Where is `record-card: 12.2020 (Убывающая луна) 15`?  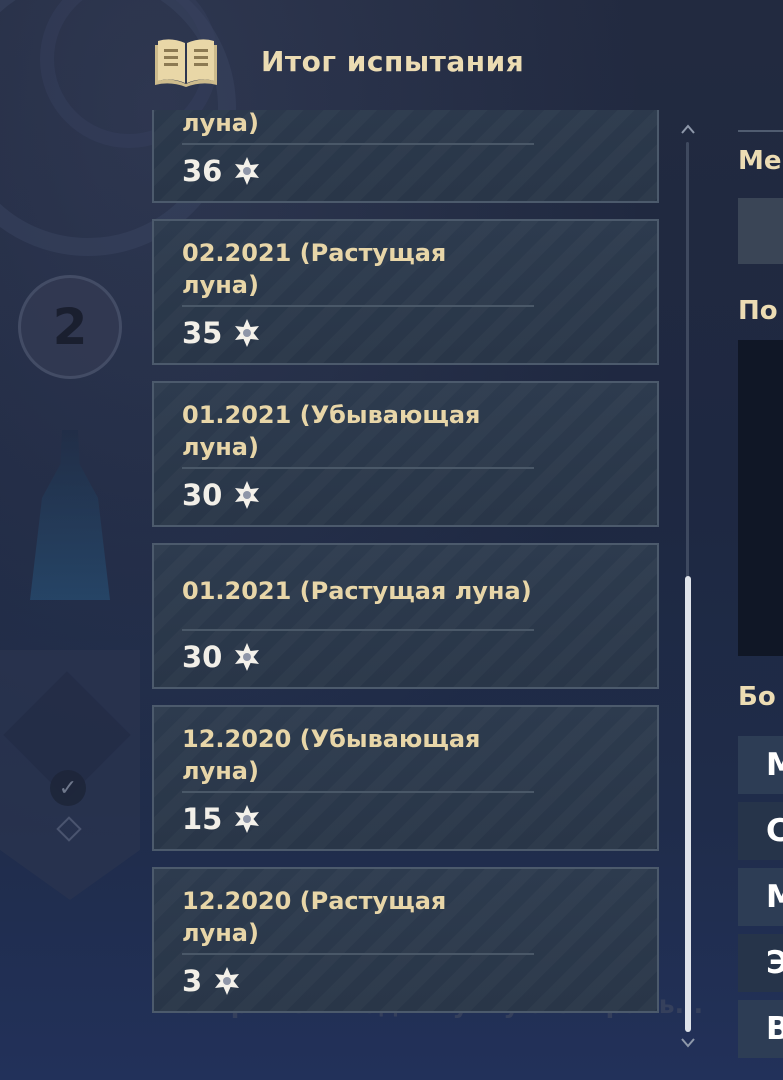 record-card: 12.2020 (Убывающая луна) 15 is located at coordinates (405, 778).